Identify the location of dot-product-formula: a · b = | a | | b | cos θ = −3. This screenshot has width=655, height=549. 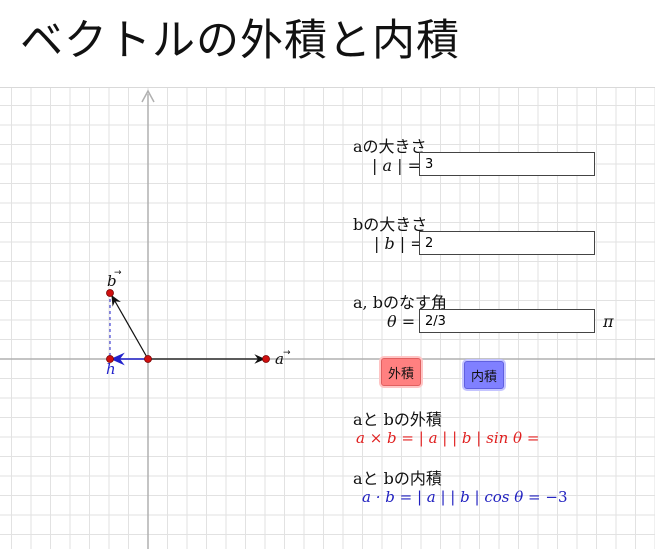
(465, 497).